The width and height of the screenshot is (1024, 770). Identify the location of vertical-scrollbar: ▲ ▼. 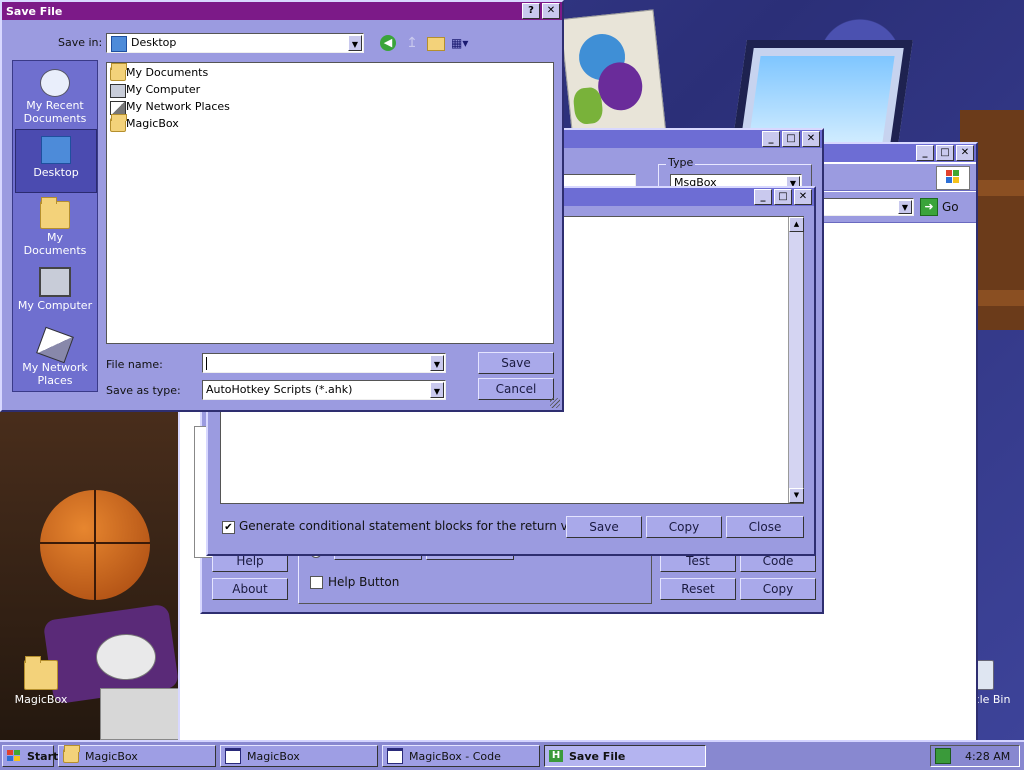
(796, 360).